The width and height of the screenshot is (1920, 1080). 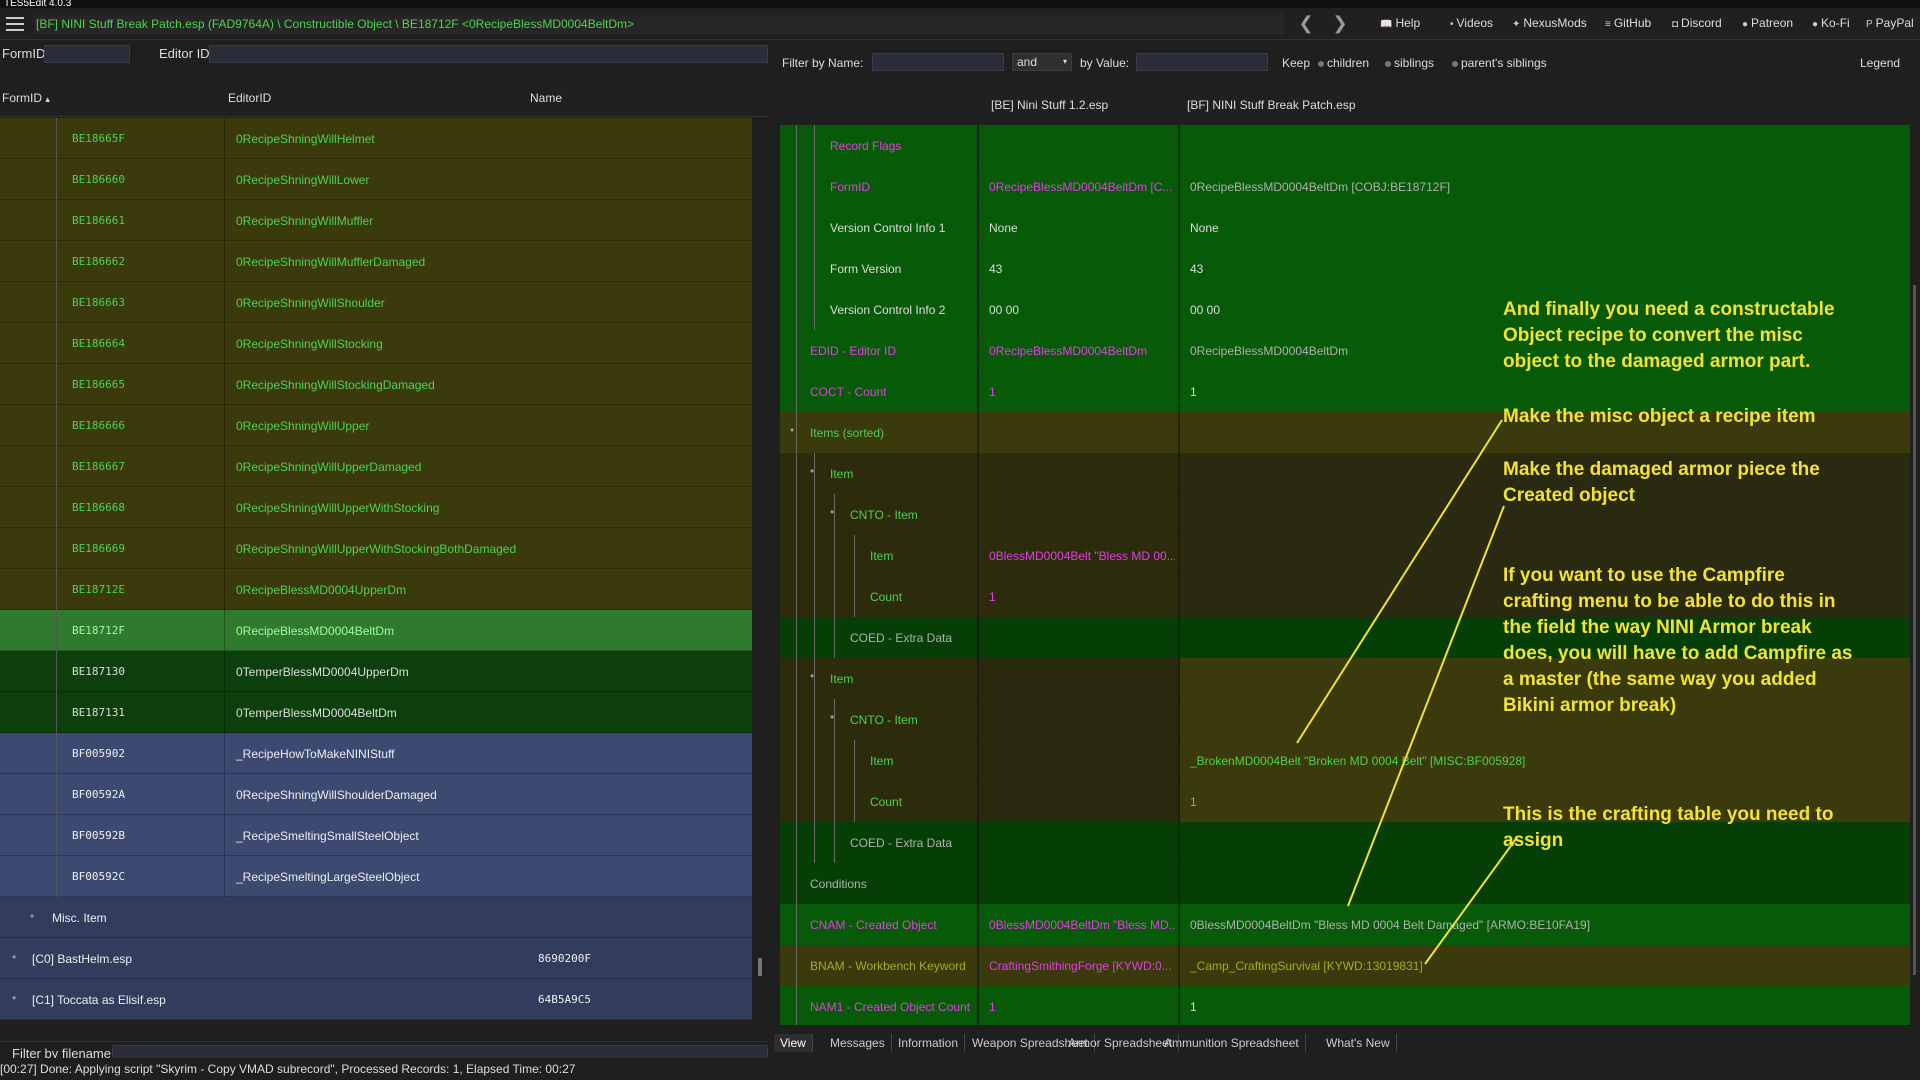 I want to click on keep-siblings-checkbox: siblings, so click(x=1409, y=63).